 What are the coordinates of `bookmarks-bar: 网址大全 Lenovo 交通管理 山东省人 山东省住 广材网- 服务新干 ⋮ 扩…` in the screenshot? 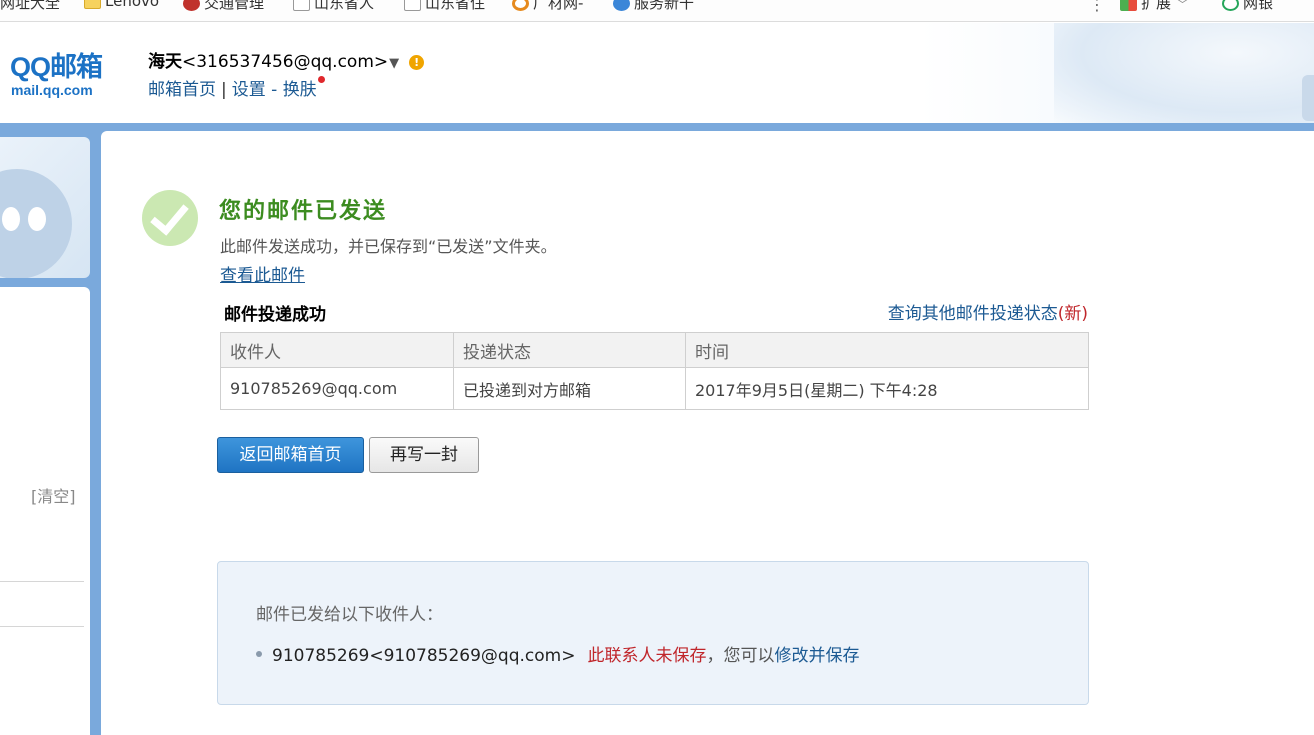 It's located at (657, 11).